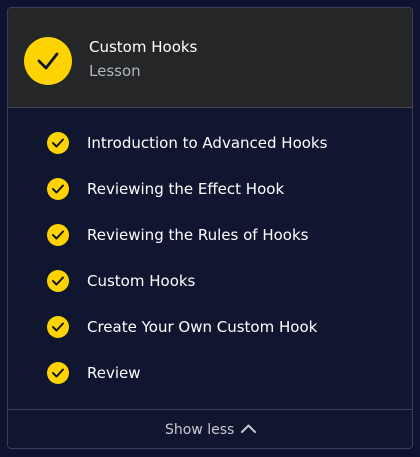  Describe the element at coordinates (217, 281) in the screenshot. I see `list-item: Custom Hooks` at that location.